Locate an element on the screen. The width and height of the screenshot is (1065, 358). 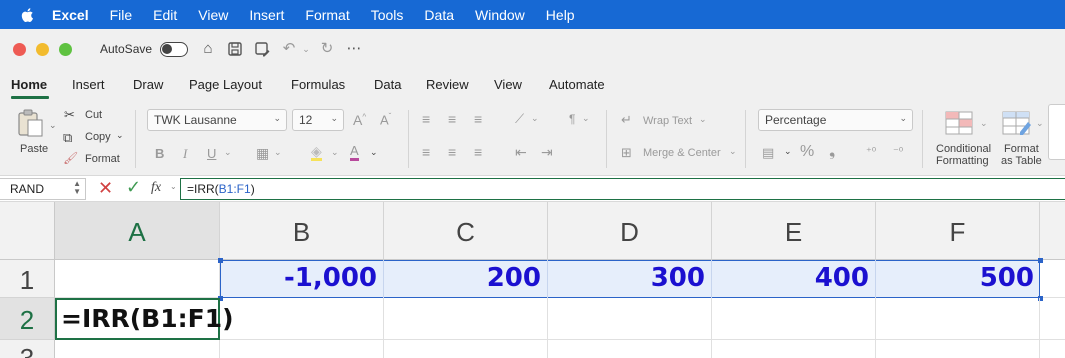
apple-icon is located at coordinates (28, 15).